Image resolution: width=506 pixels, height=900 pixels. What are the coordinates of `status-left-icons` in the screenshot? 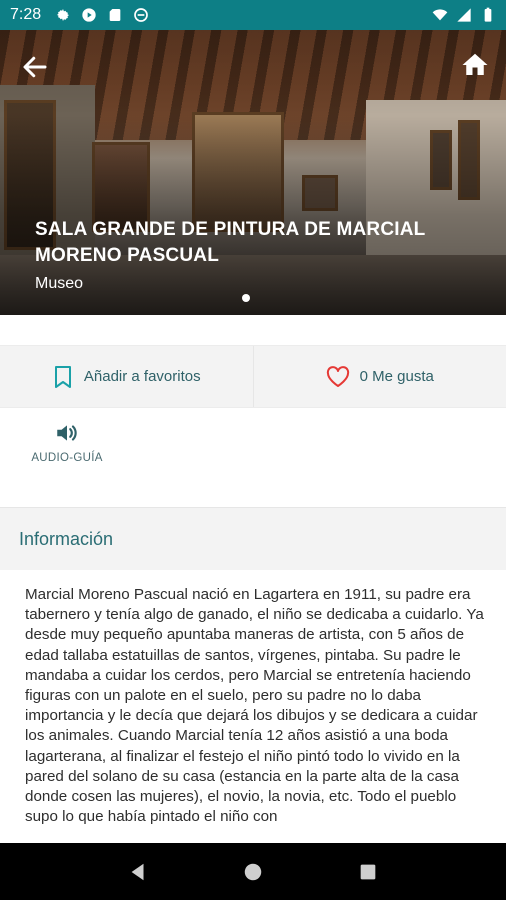 It's located at (102, 15).